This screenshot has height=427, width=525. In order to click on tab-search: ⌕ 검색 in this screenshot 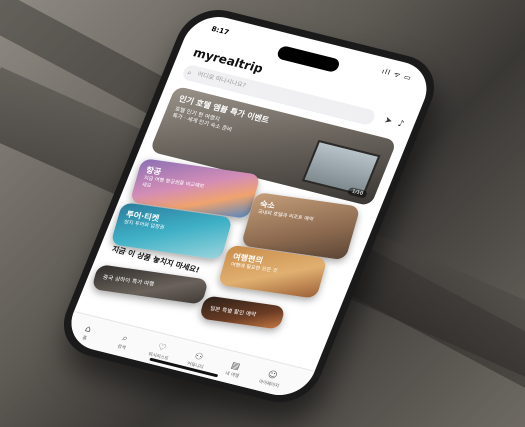, I will do `click(124, 342)`.